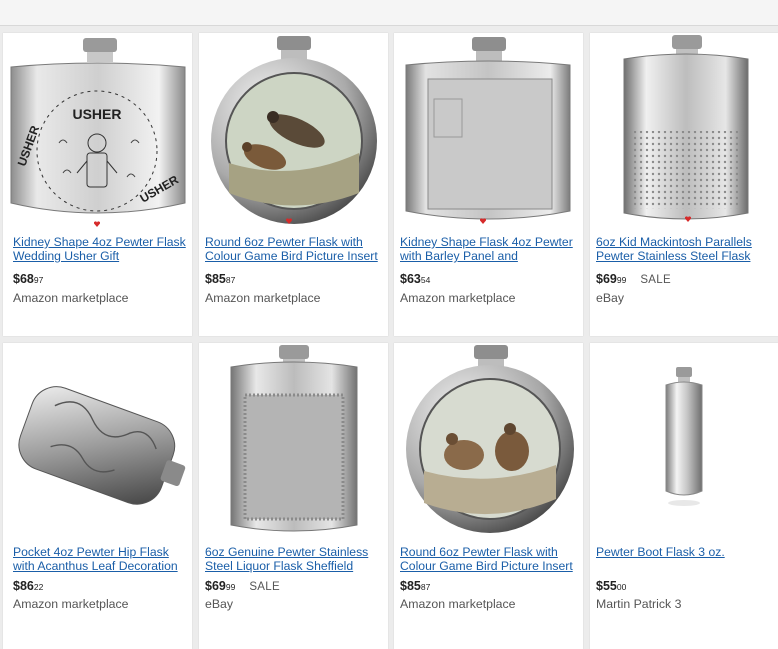  What do you see at coordinates (639, 604) in the screenshot?
I see `seller-name: Martin Patrick 3` at bounding box center [639, 604].